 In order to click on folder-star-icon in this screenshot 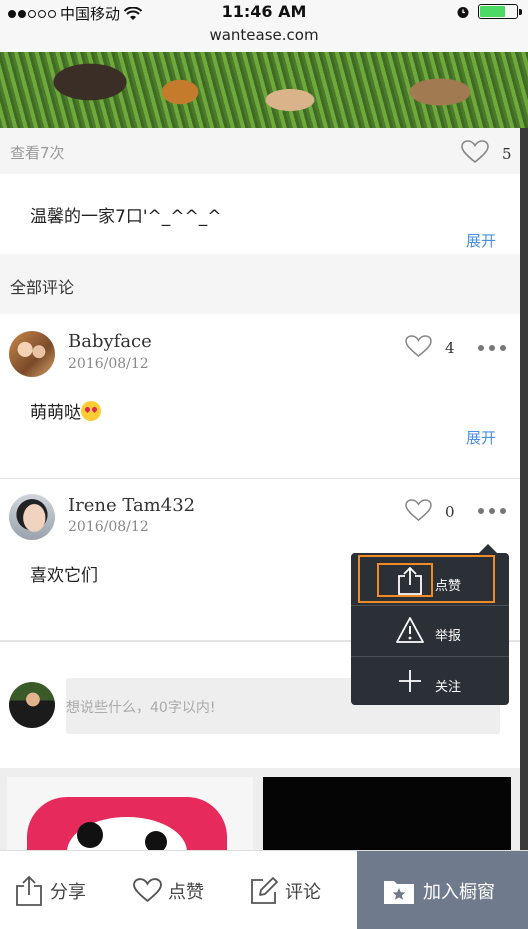, I will do `click(399, 892)`.